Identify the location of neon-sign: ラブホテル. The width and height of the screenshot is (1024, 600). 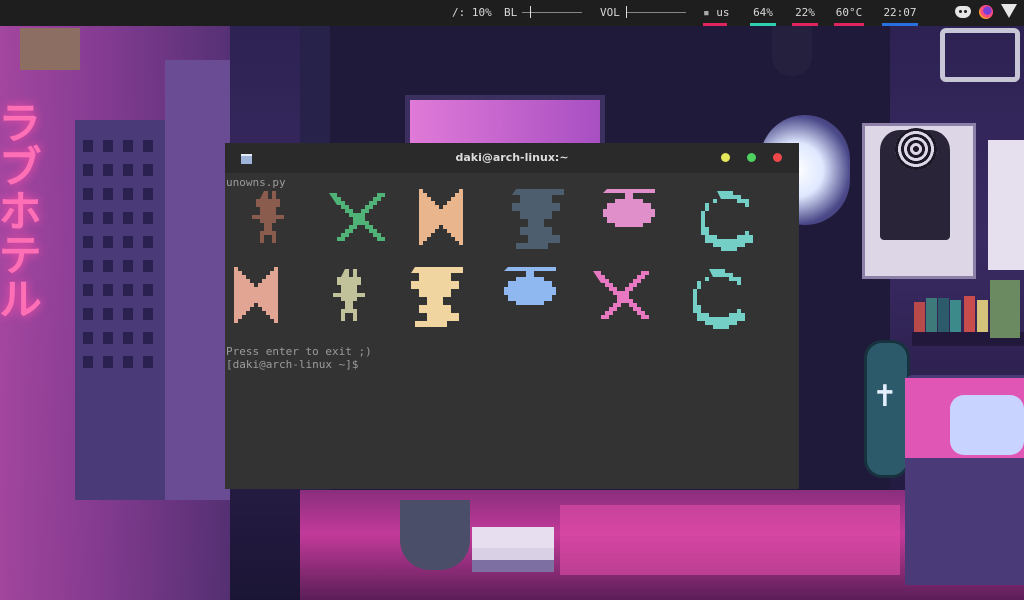
(20, 210).